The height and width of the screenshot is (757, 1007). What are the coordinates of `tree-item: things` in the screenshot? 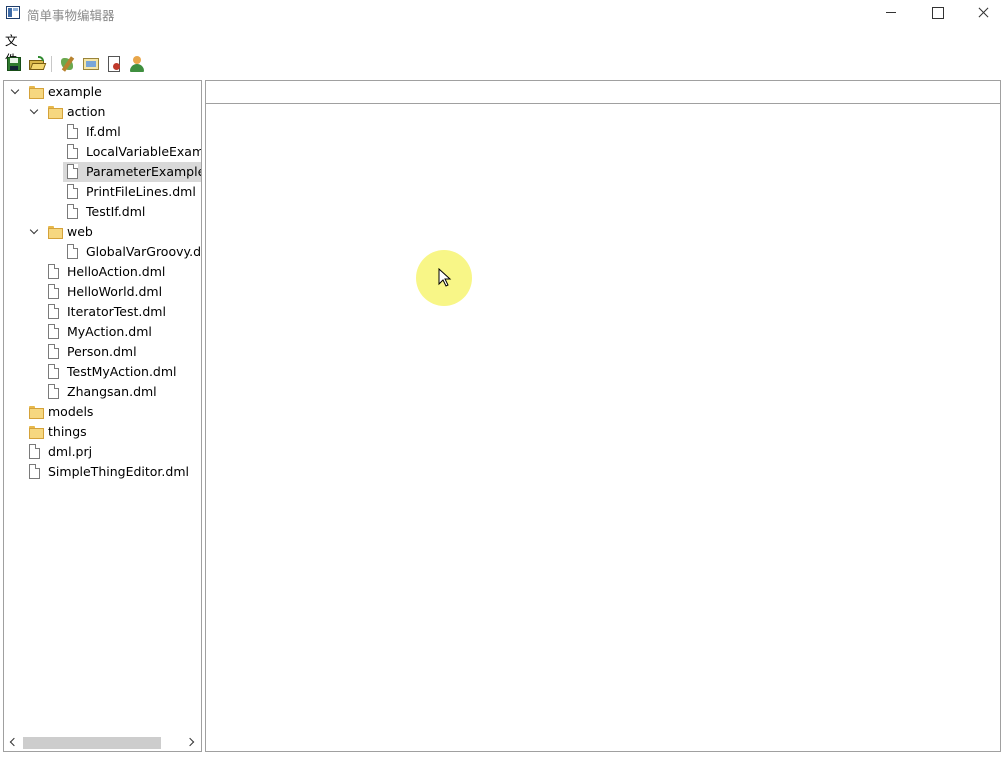 It's located at (102, 432).